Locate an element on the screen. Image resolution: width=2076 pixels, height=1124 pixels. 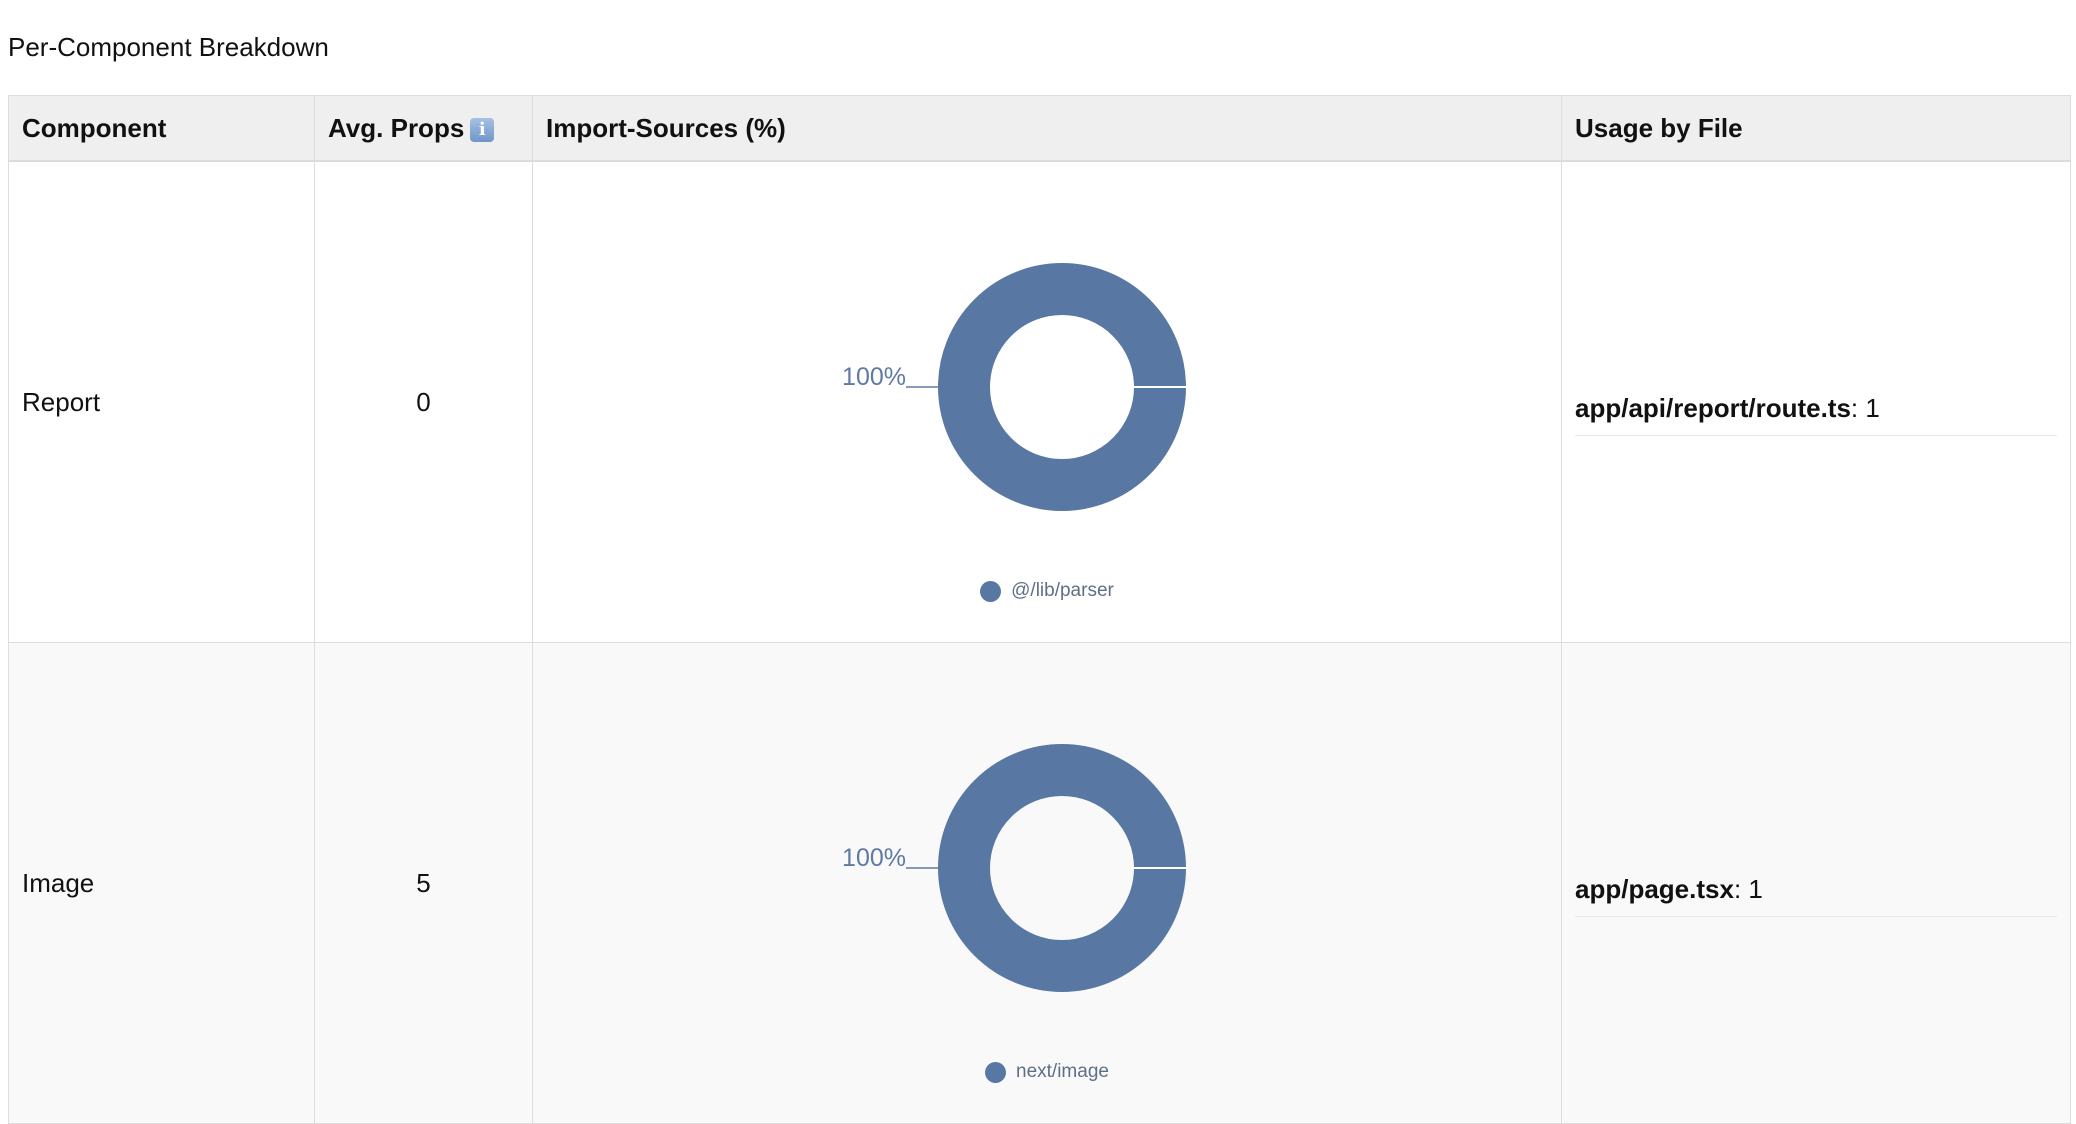
header-avg-props: Avg. Props i is located at coordinates (423, 128).